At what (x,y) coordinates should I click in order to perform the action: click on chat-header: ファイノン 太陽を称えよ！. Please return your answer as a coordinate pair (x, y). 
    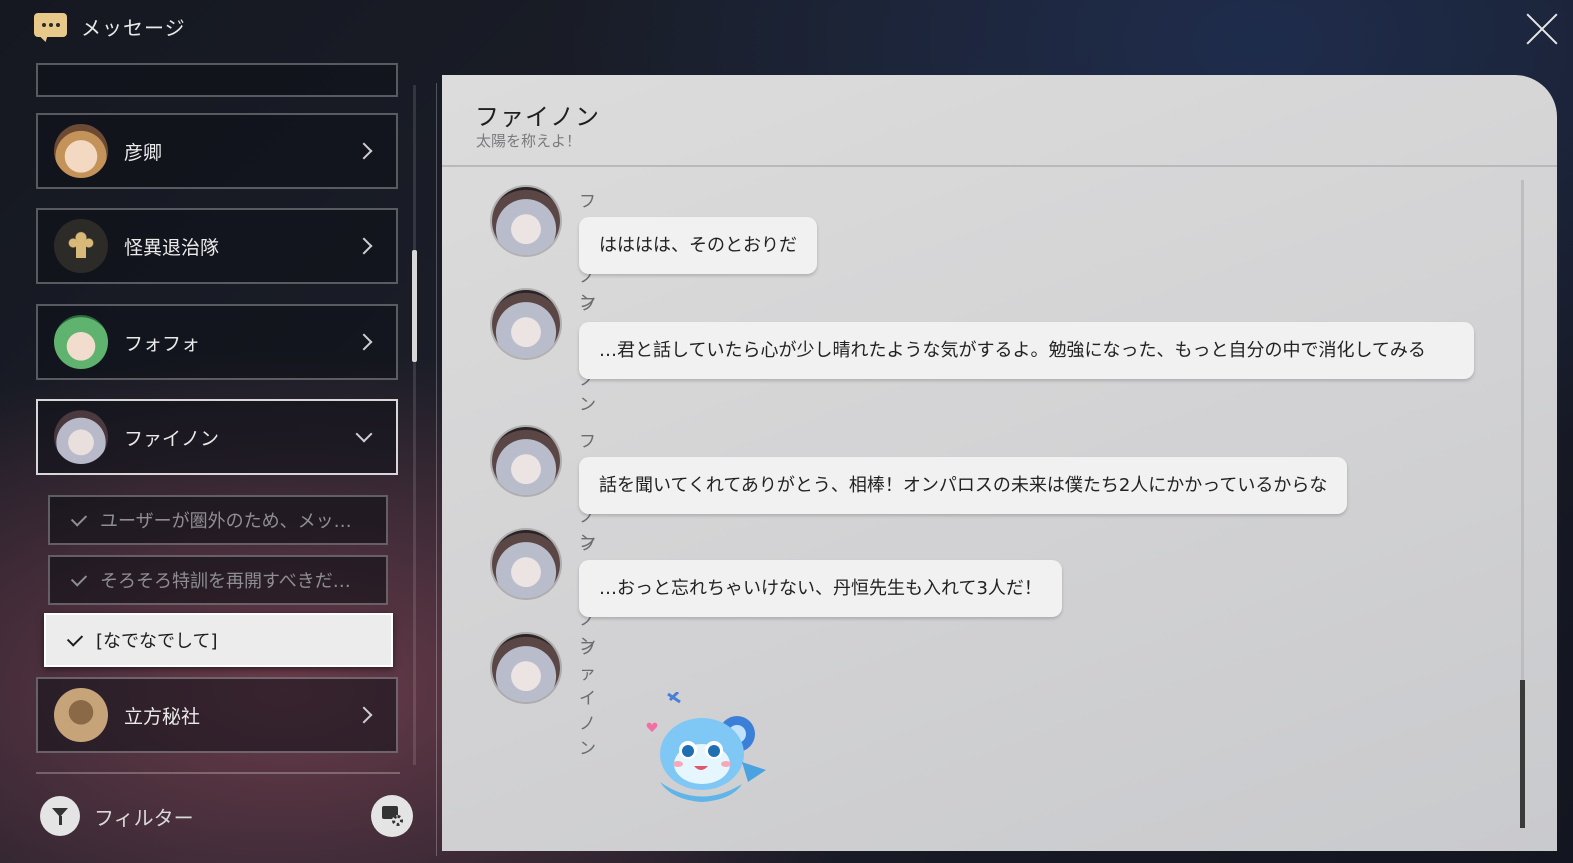
    Looking at the image, I should click on (999, 121).